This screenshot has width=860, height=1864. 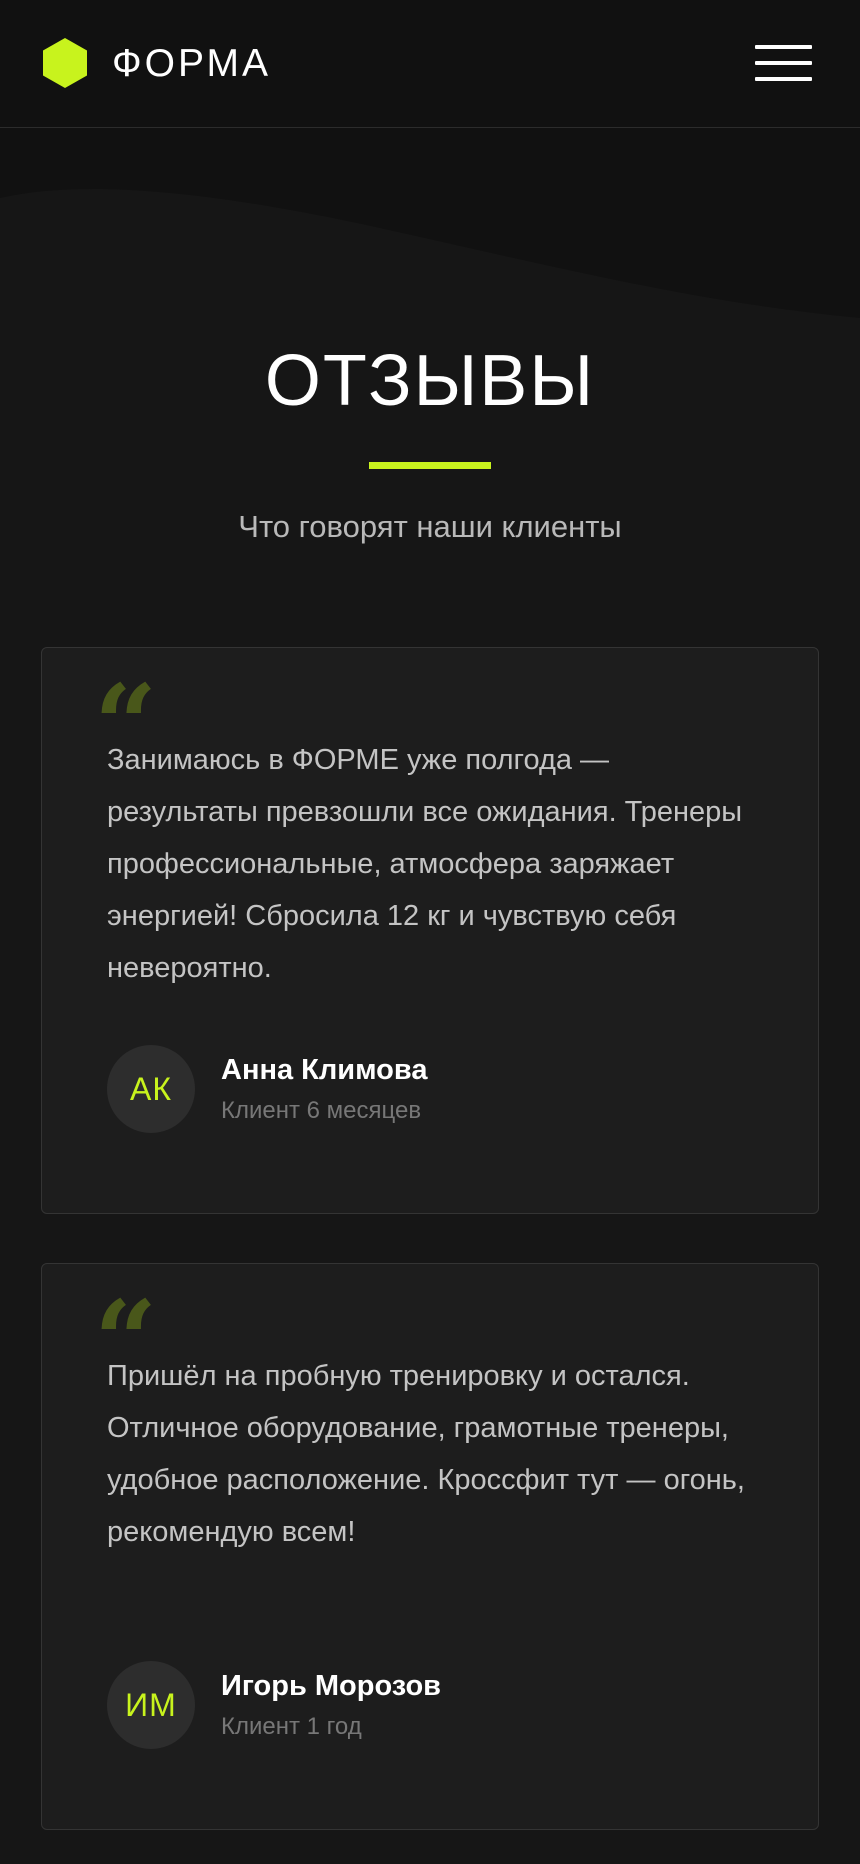 I want to click on logo-text: ФОРМА, so click(x=192, y=63).